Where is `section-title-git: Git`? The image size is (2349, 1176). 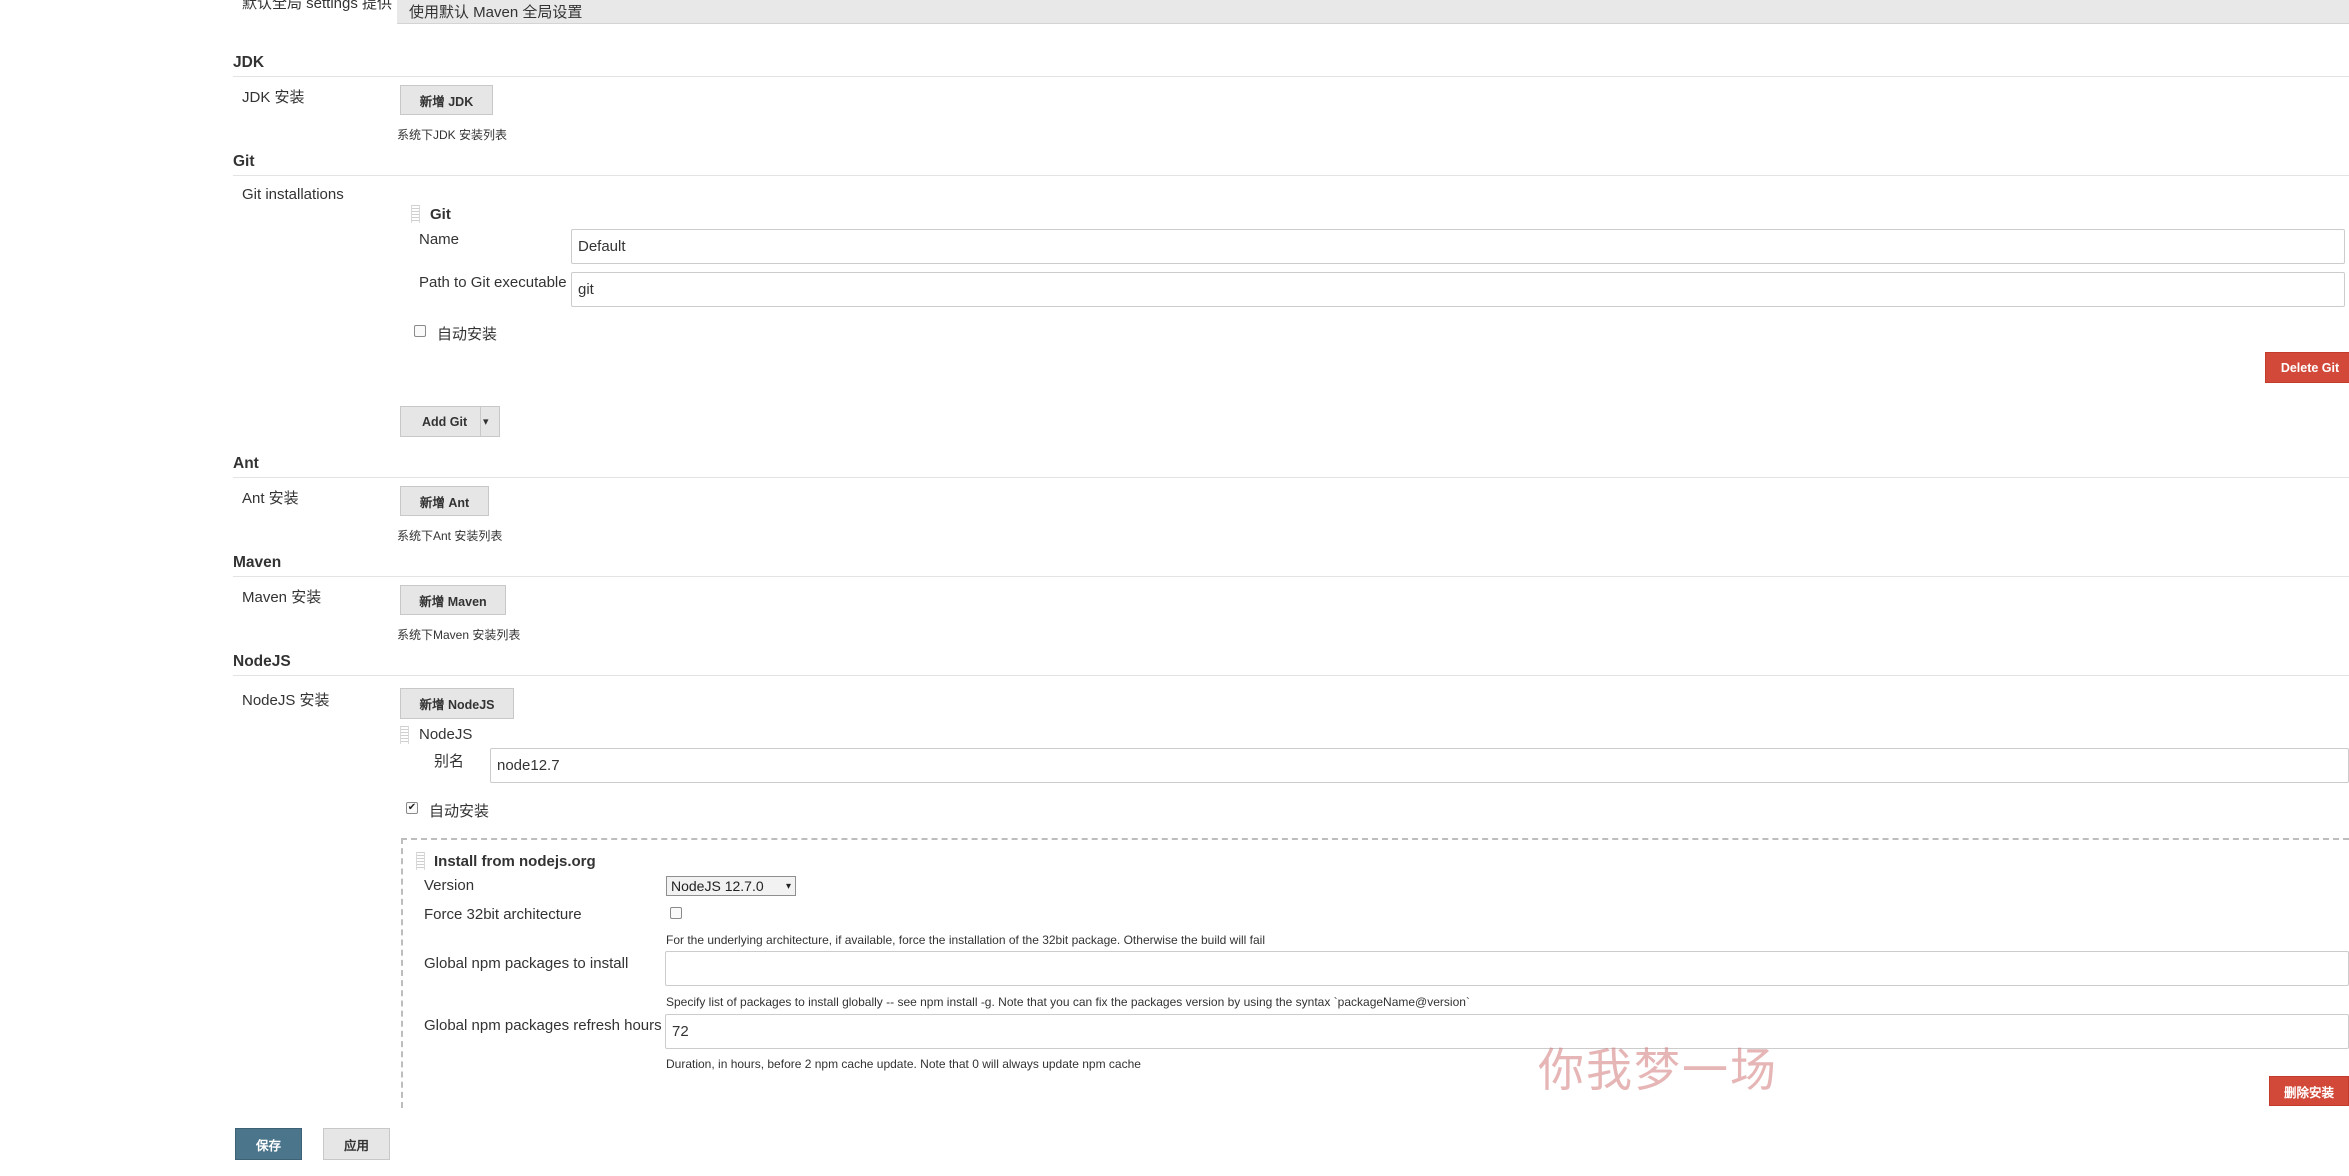
section-title-git: Git is located at coordinates (244, 161).